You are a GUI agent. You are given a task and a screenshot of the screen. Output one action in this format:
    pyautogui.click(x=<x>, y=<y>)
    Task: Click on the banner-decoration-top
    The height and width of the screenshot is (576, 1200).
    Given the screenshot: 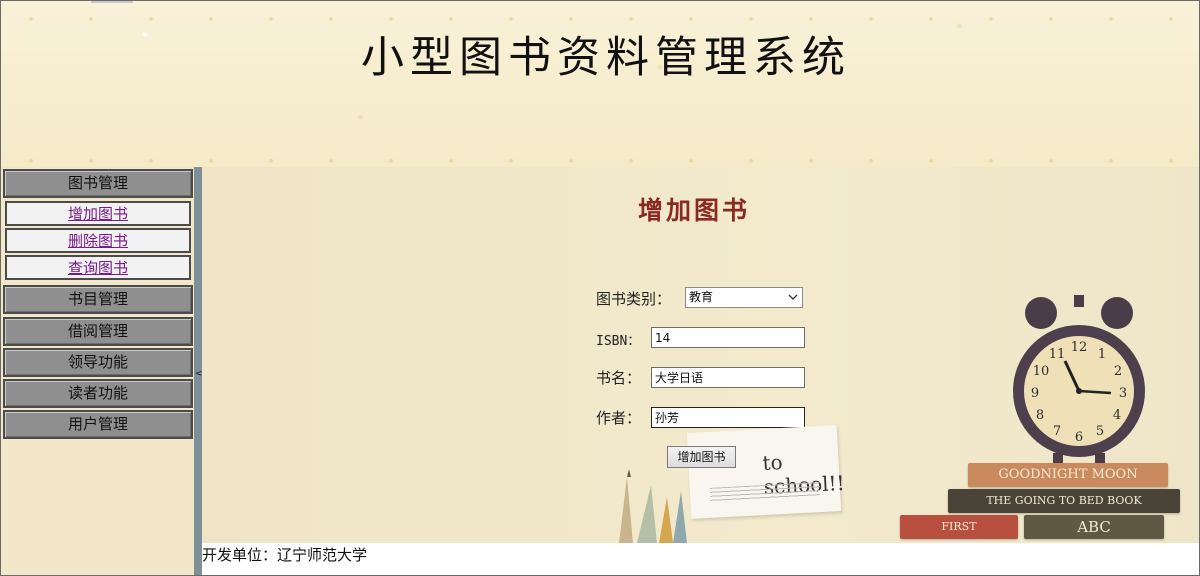 What is the action you would take?
    pyautogui.click(x=600, y=19)
    